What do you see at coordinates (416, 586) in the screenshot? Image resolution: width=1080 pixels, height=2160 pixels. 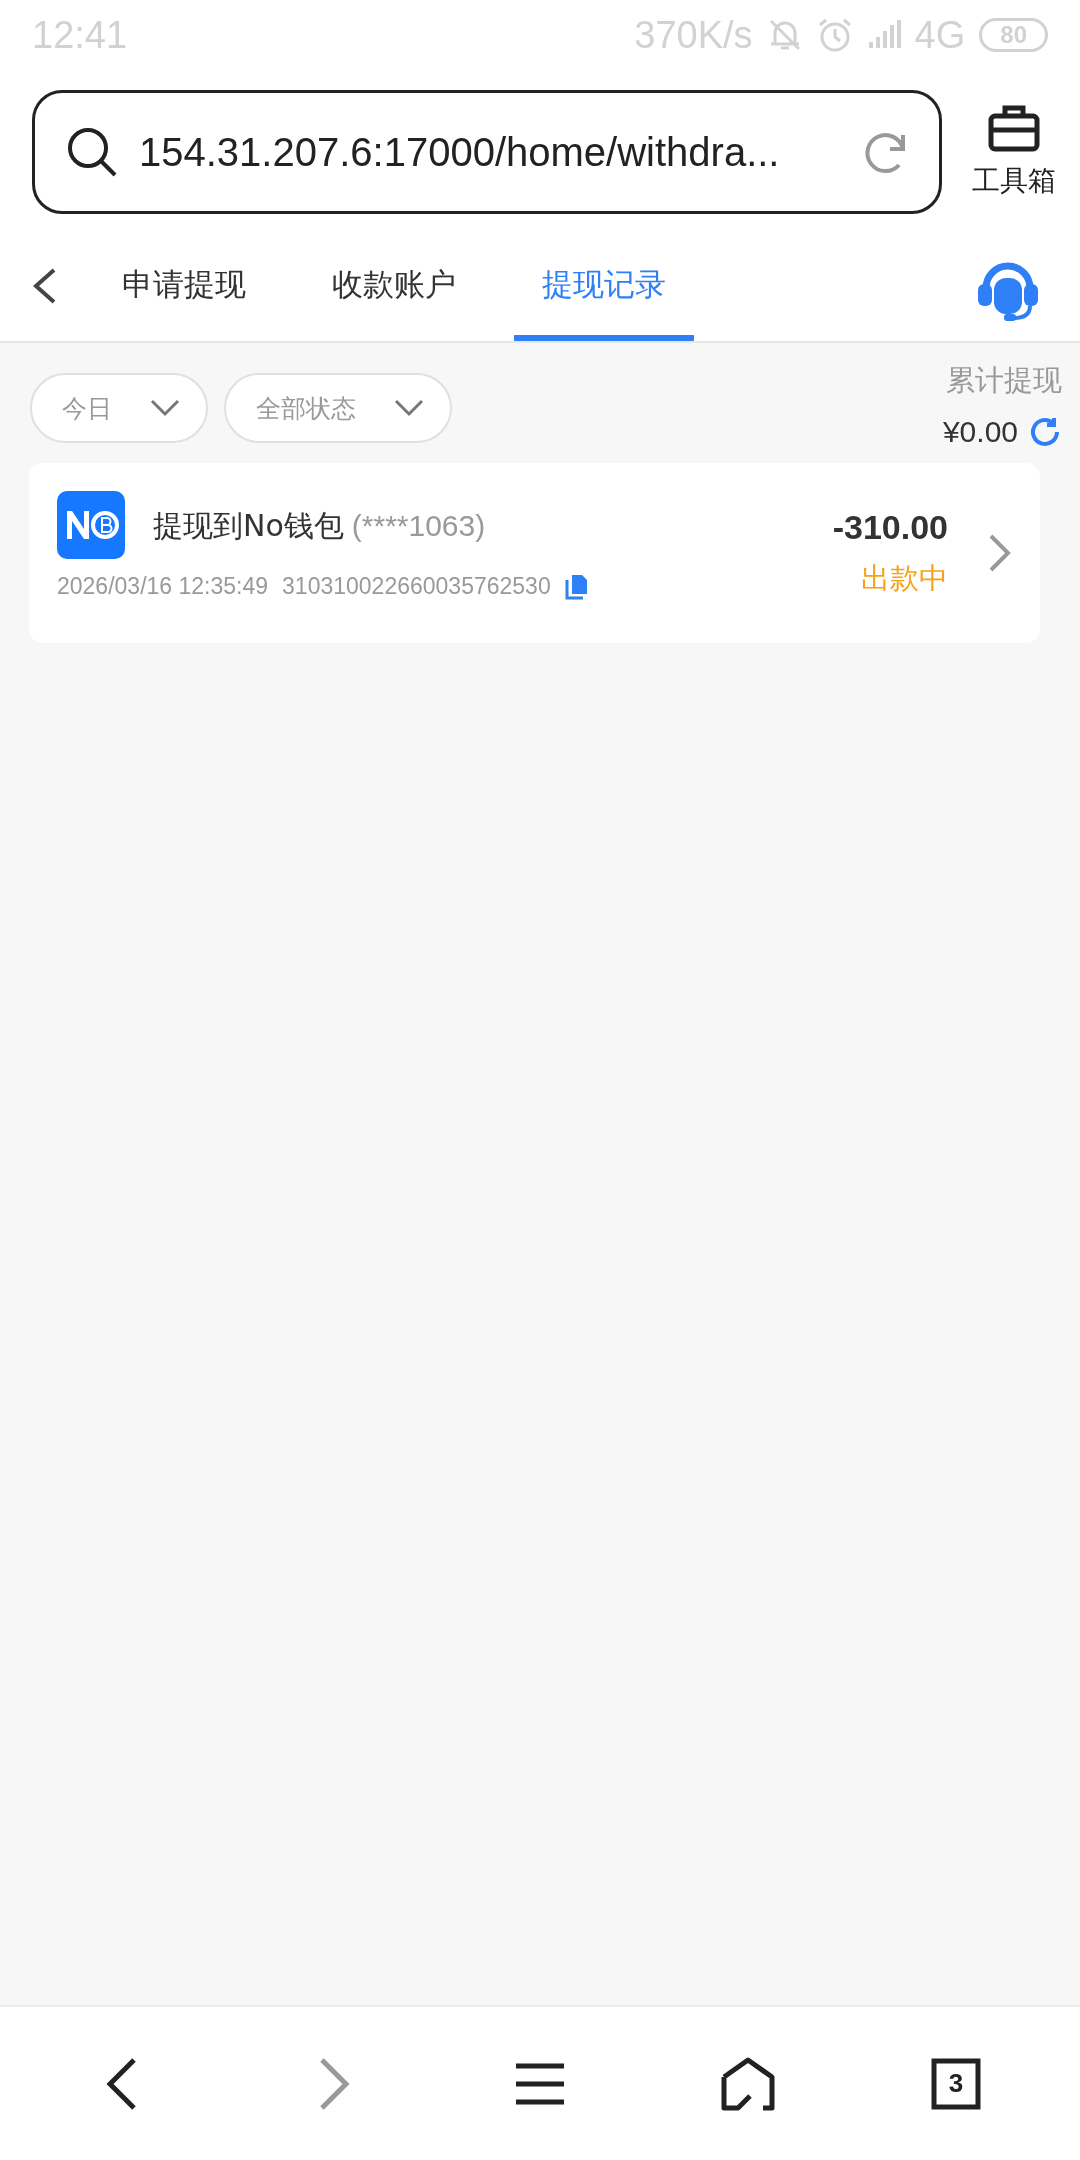 I see `order-number: 310310022660035762530` at bounding box center [416, 586].